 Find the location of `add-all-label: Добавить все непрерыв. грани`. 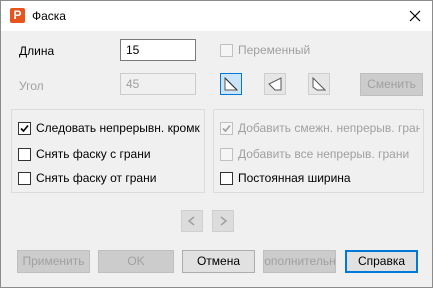

add-all-label: Добавить все непрерыв. грани is located at coordinates (324, 154).